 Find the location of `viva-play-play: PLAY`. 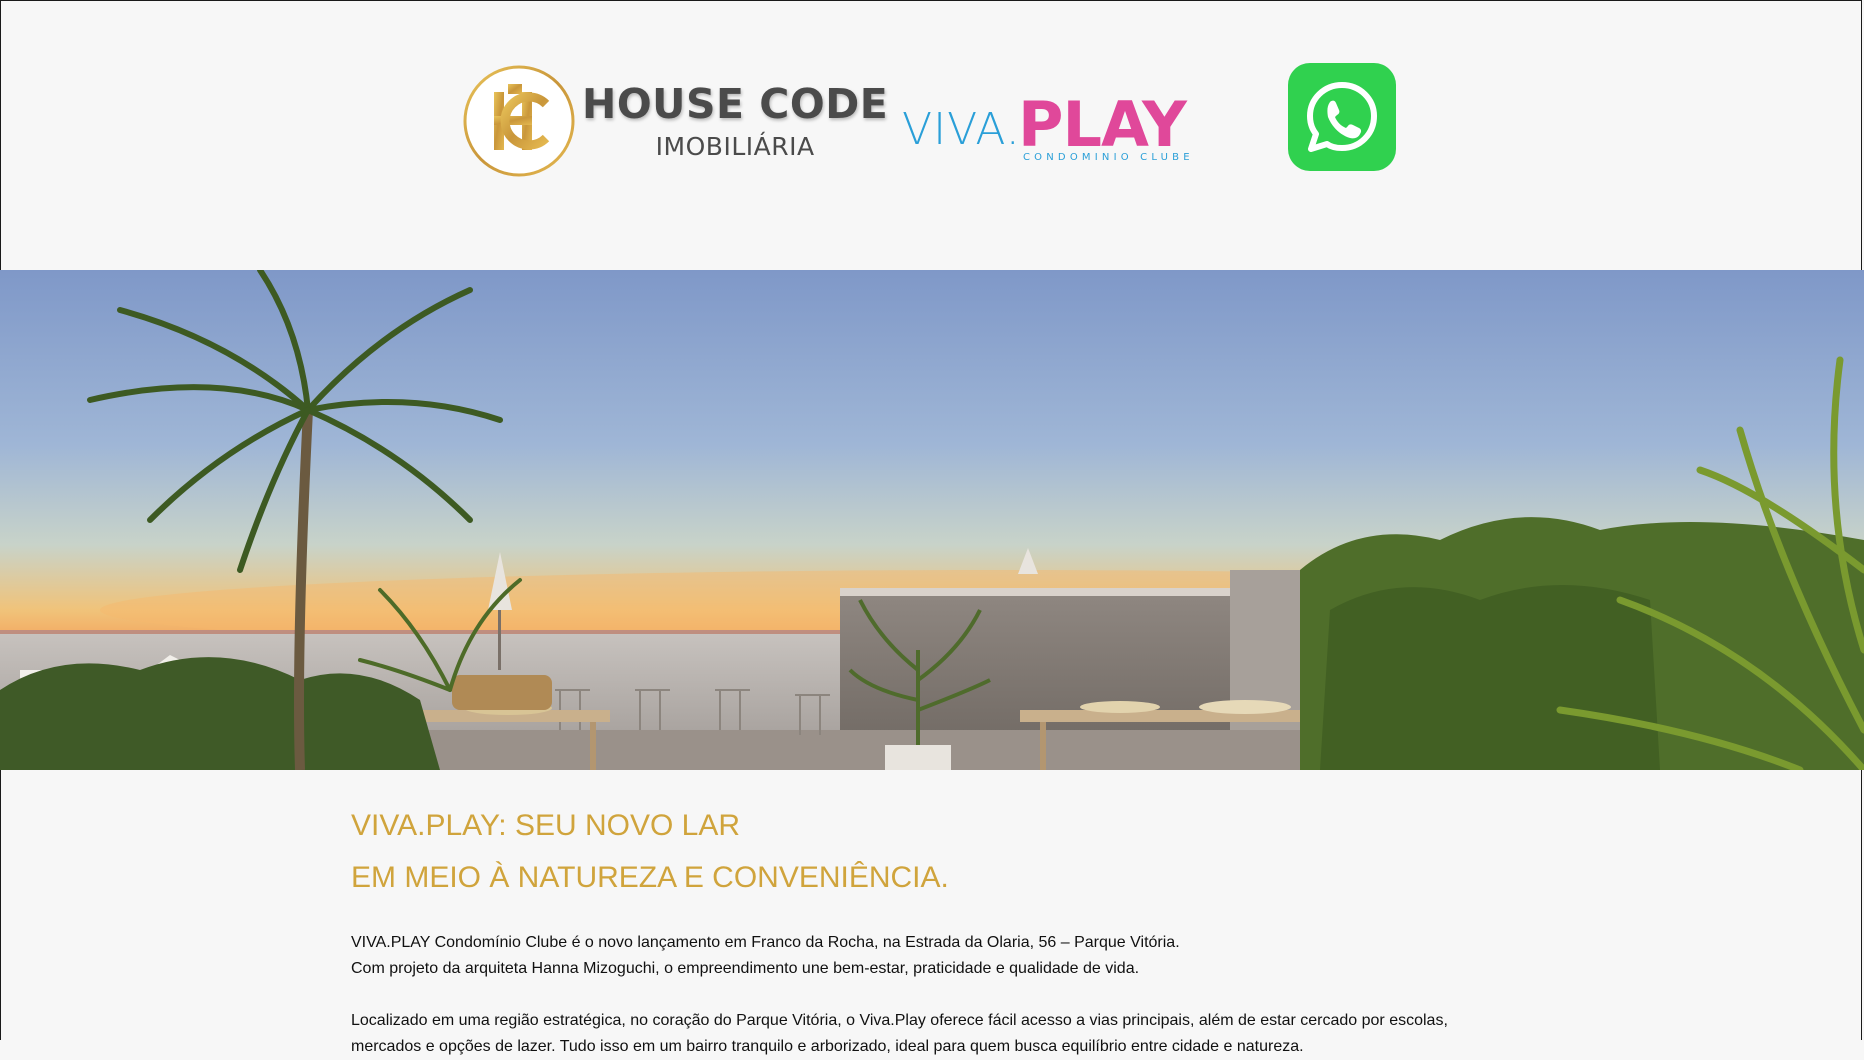

viva-play-play: PLAY is located at coordinates (1102, 124).